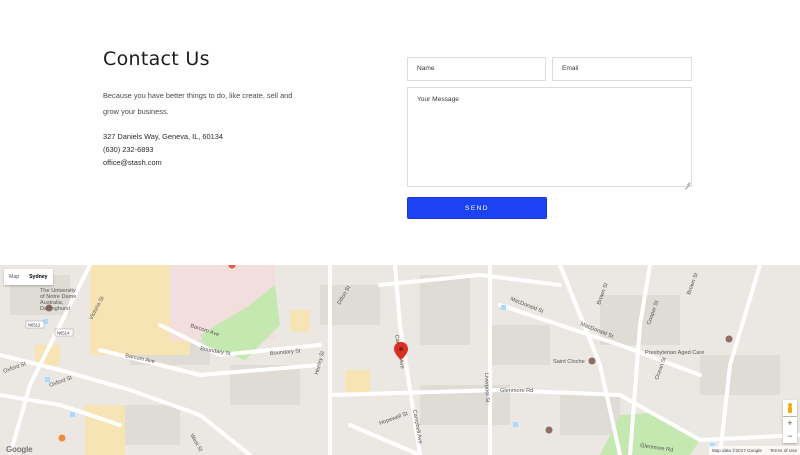  I want to click on google-logo: Google, so click(19, 449).